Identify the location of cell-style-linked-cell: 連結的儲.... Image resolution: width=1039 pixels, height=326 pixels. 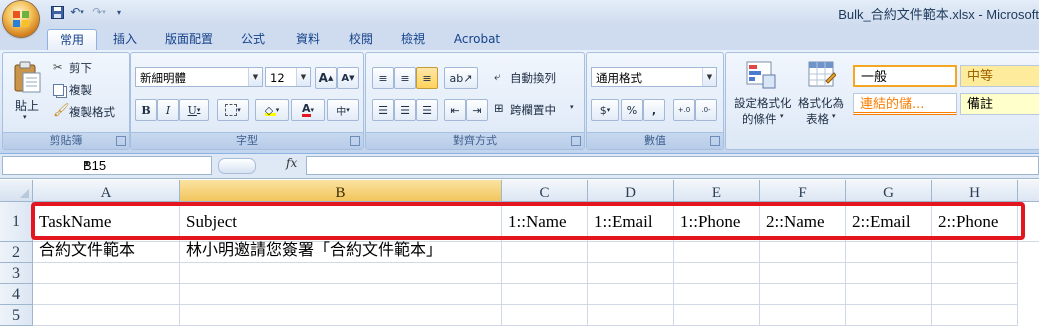
(905, 104).